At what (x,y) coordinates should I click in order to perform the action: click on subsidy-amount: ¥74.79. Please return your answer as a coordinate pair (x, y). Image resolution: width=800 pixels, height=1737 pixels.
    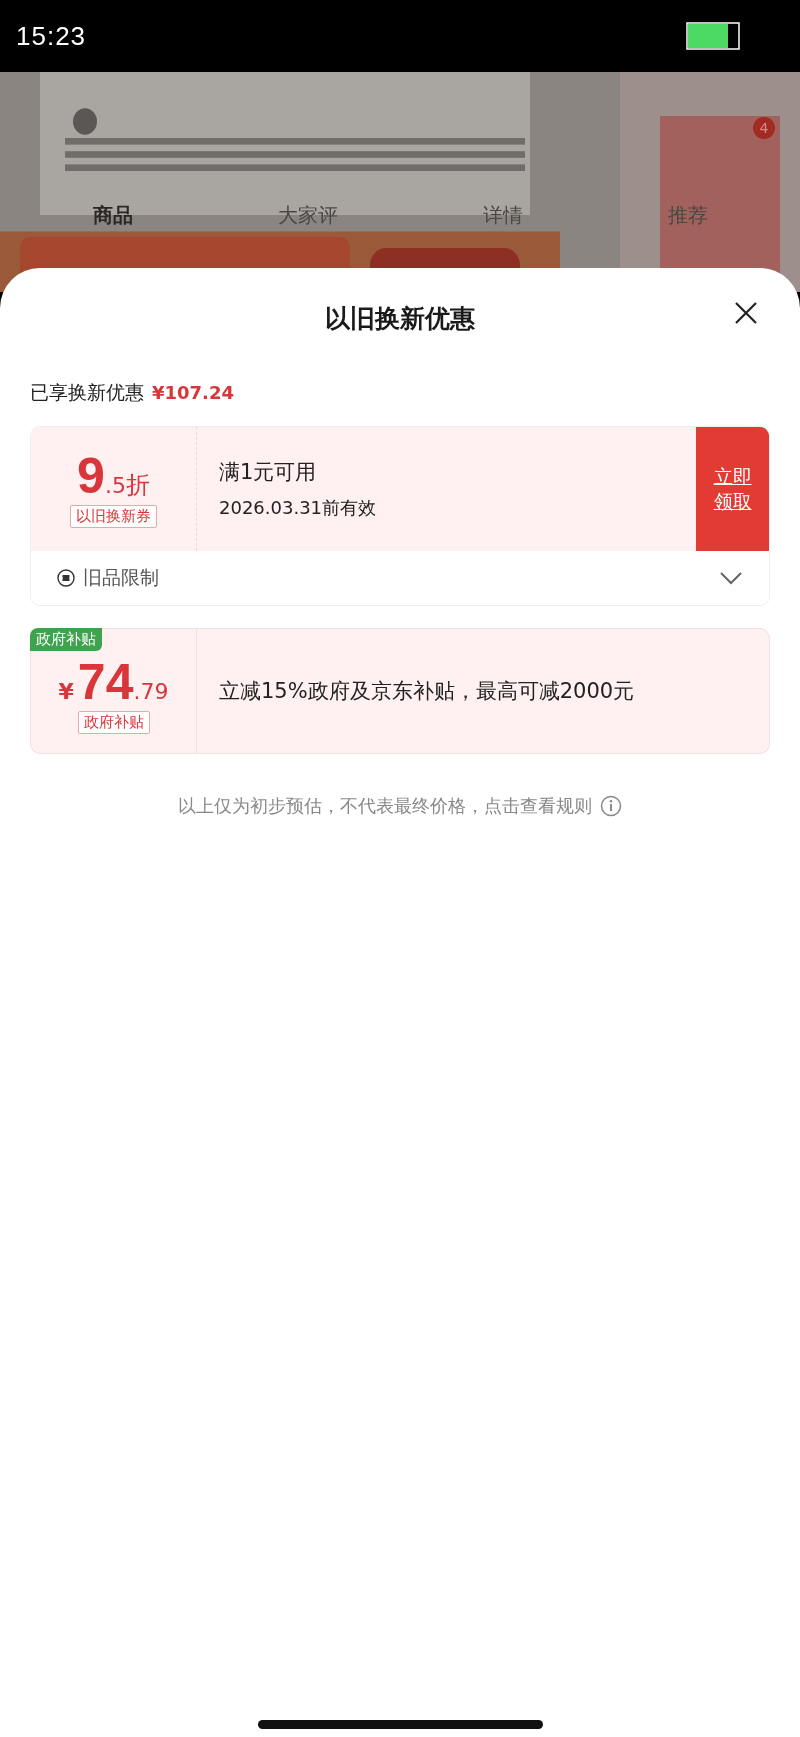
    Looking at the image, I should click on (113, 681).